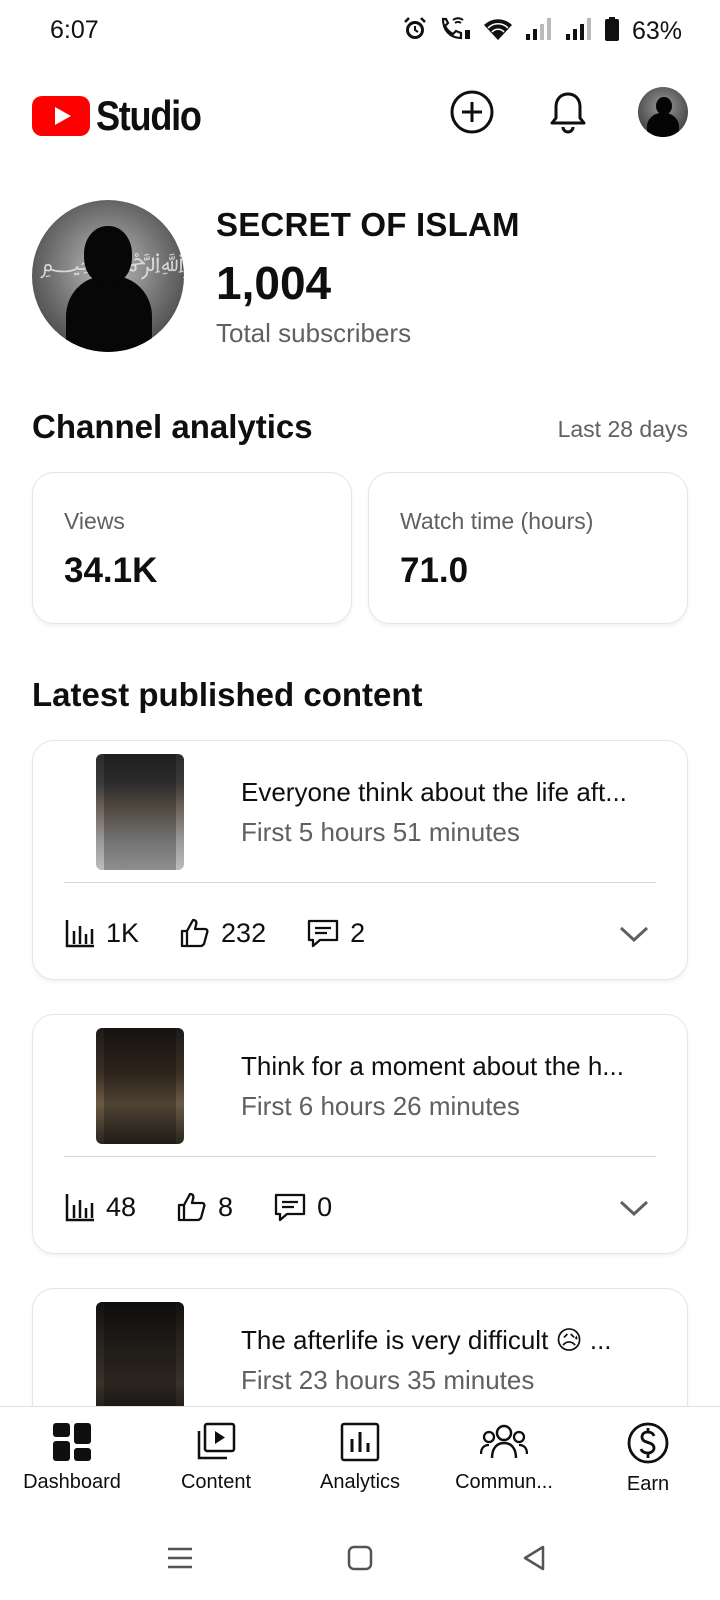 The width and height of the screenshot is (720, 1600). What do you see at coordinates (216, 1482) in the screenshot?
I see `nav-label: Content` at bounding box center [216, 1482].